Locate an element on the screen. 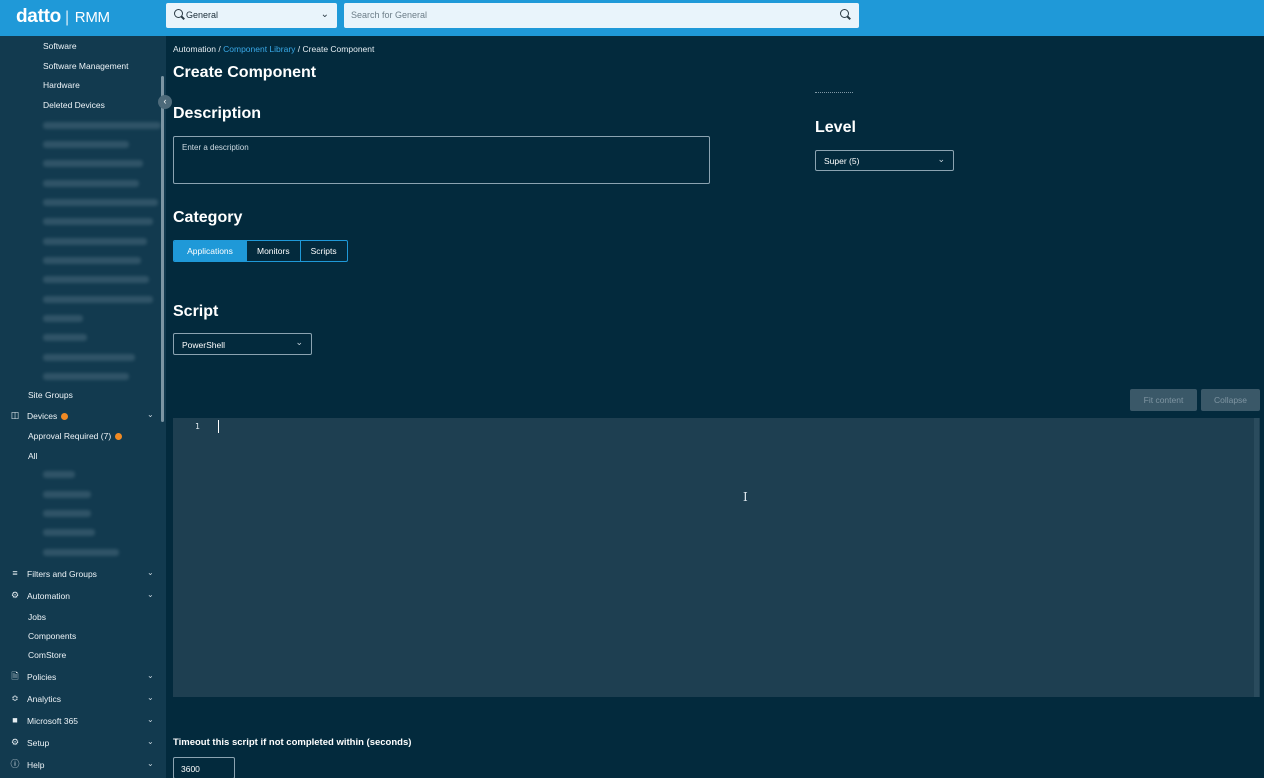  script-heading: Script is located at coordinates (196, 311).